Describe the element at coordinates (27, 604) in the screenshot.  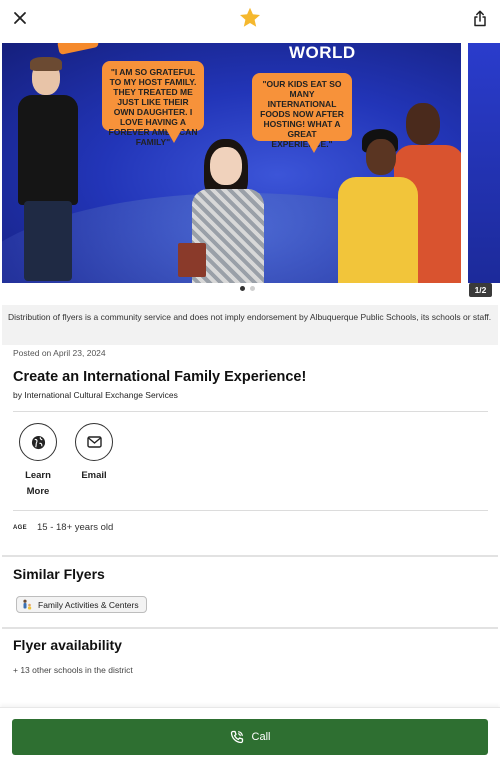
I see `family-activities-icon` at that location.